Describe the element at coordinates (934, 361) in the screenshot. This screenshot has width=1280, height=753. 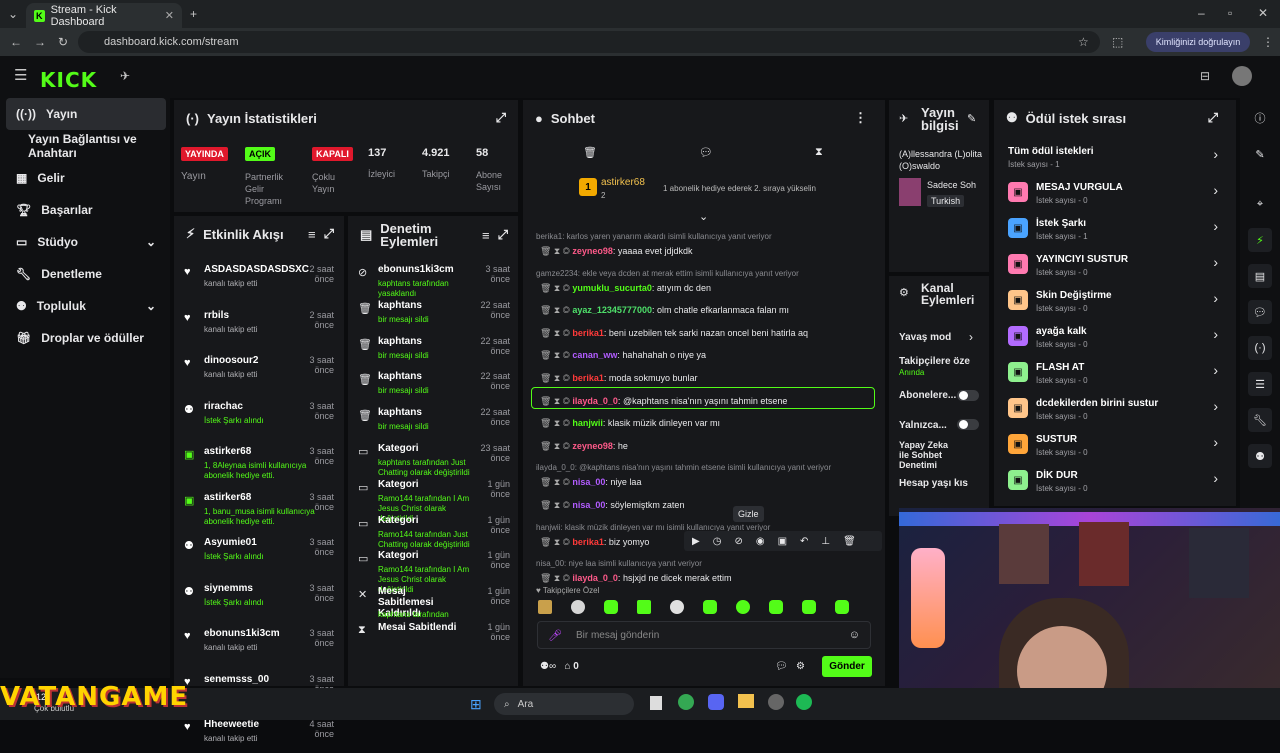
I see `followers-mode-label: Takipçilere öze` at that location.